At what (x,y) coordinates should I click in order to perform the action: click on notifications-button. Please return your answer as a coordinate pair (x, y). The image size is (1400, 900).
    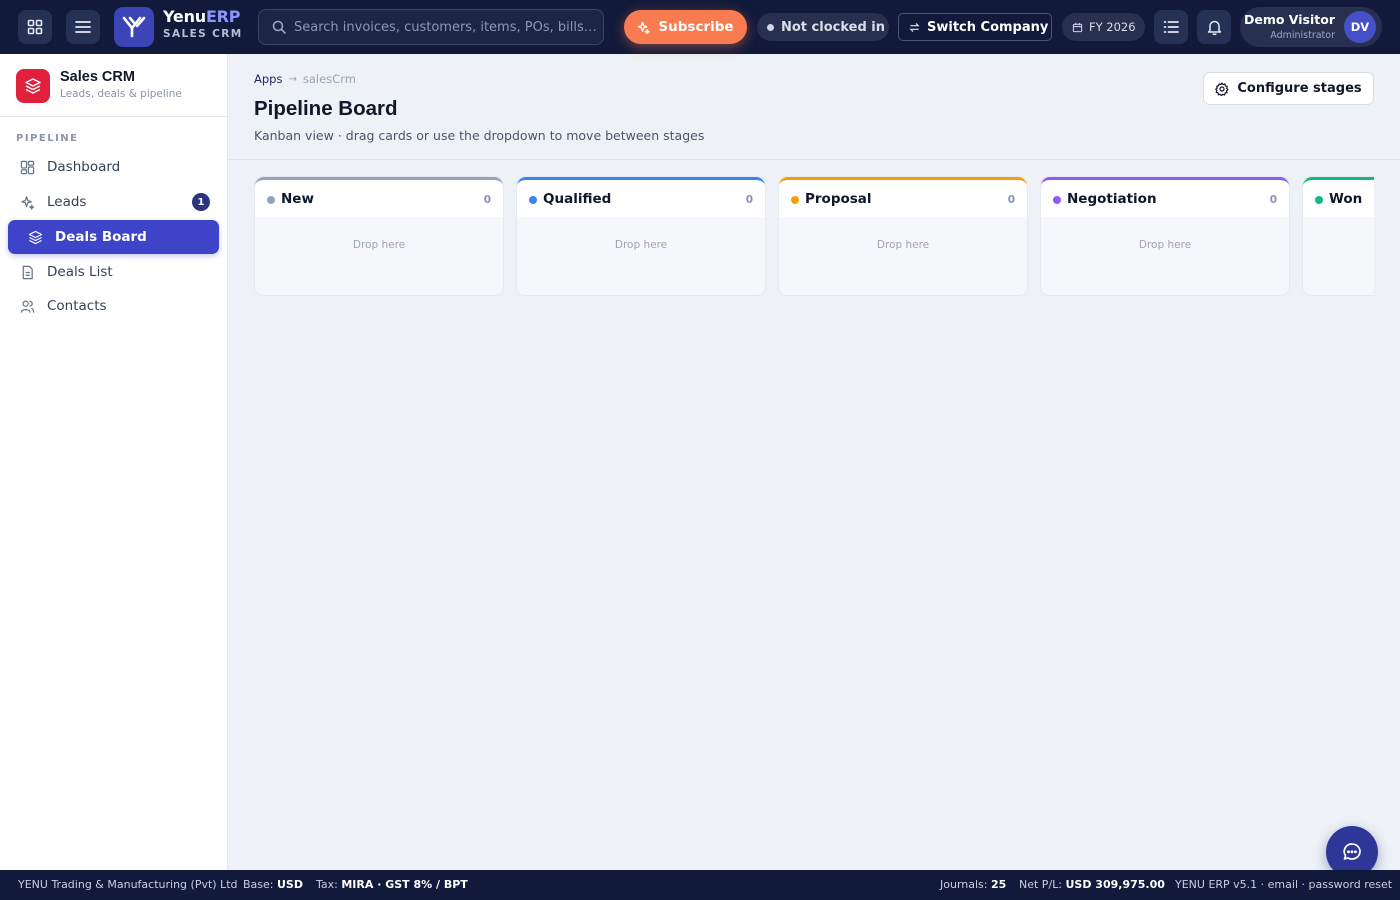
    Looking at the image, I should click on (1214, 27).